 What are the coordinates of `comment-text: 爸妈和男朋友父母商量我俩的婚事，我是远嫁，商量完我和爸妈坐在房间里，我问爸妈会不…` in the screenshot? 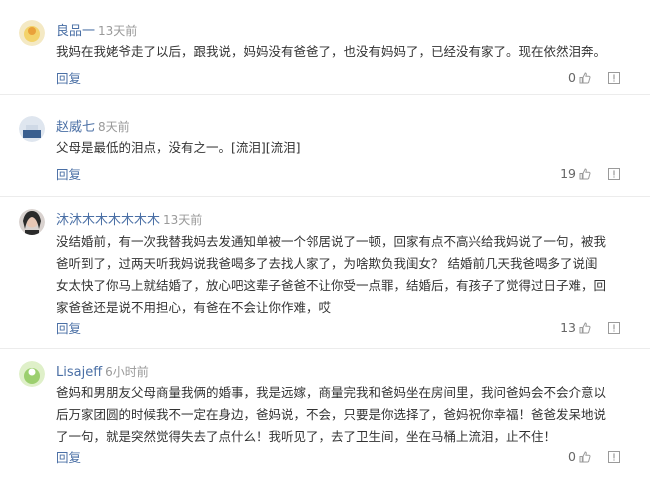 It's located at (339, 415).